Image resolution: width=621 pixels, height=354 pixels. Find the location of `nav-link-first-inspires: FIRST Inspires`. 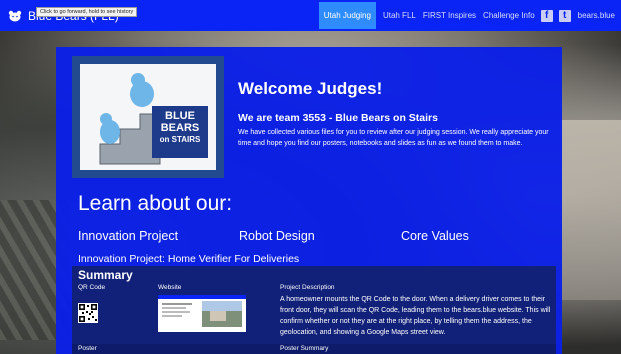

nav-link-first-inspires: FIRST Inspires is located at coordinates (449, 15).